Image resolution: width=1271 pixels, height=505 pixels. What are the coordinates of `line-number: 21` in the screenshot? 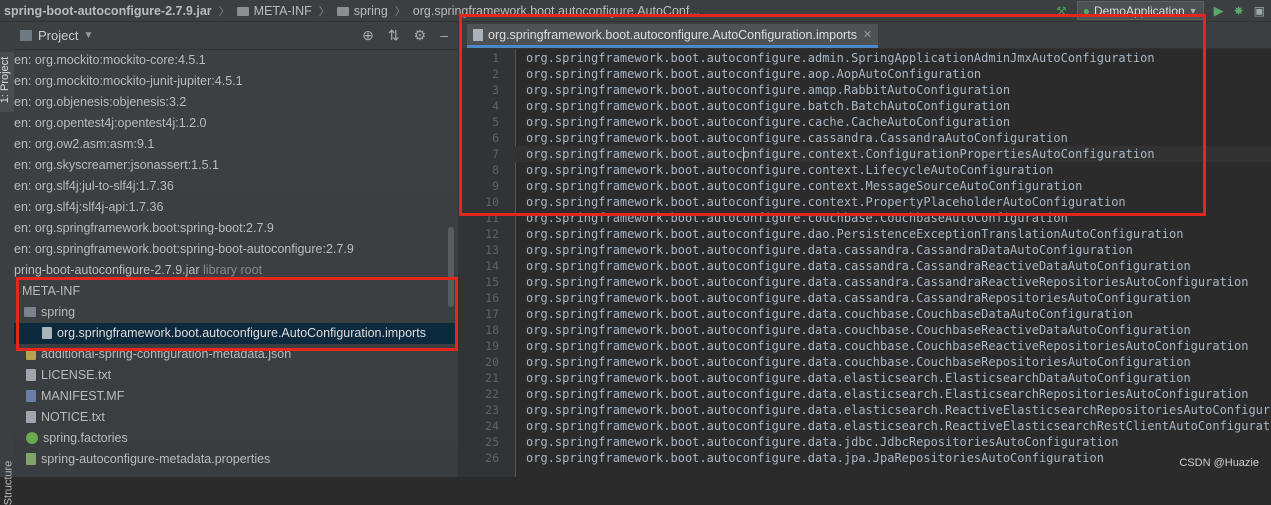 It's located at (492, 378).